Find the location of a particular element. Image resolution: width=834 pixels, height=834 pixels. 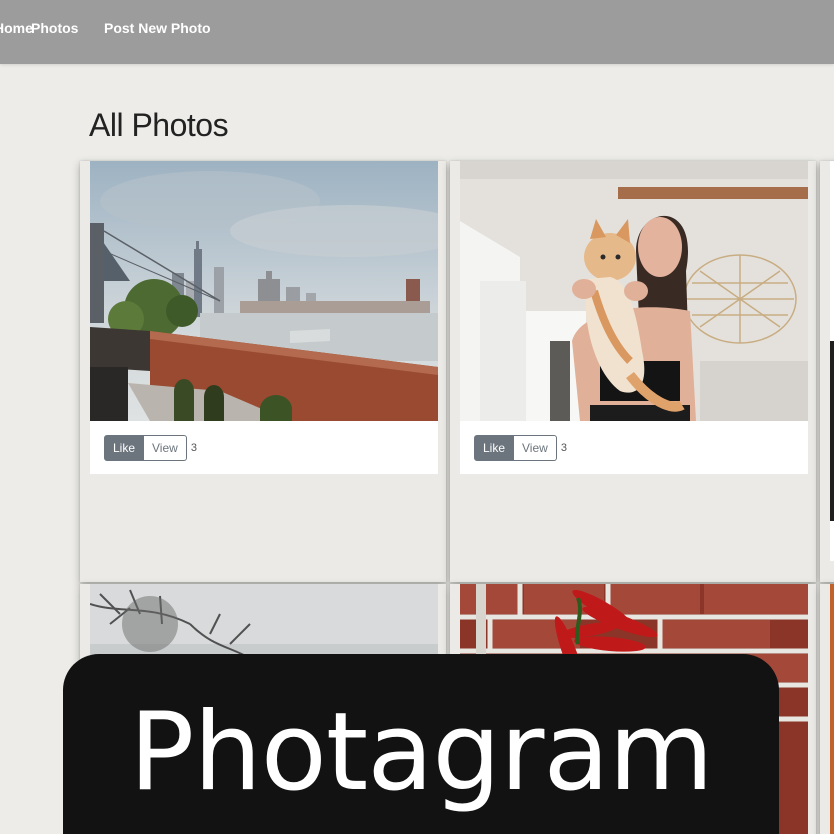

photo-card-body is located at coordinates (832, 361).